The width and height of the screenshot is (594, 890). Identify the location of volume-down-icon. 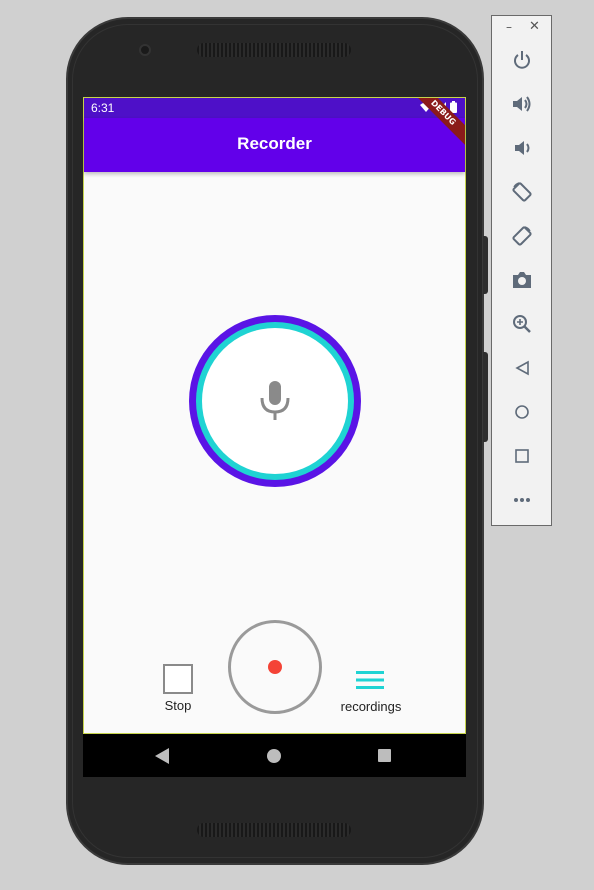
(522, 148).